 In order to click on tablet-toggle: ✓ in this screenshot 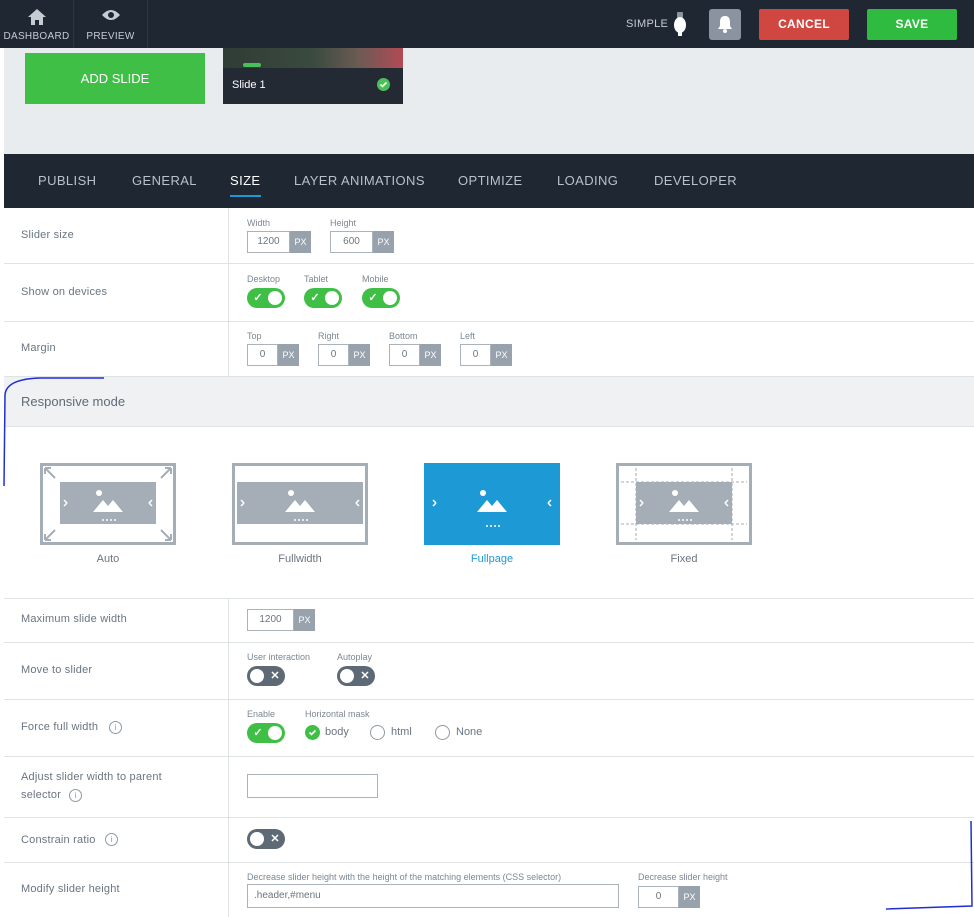, I will do `click(323, 298)`.